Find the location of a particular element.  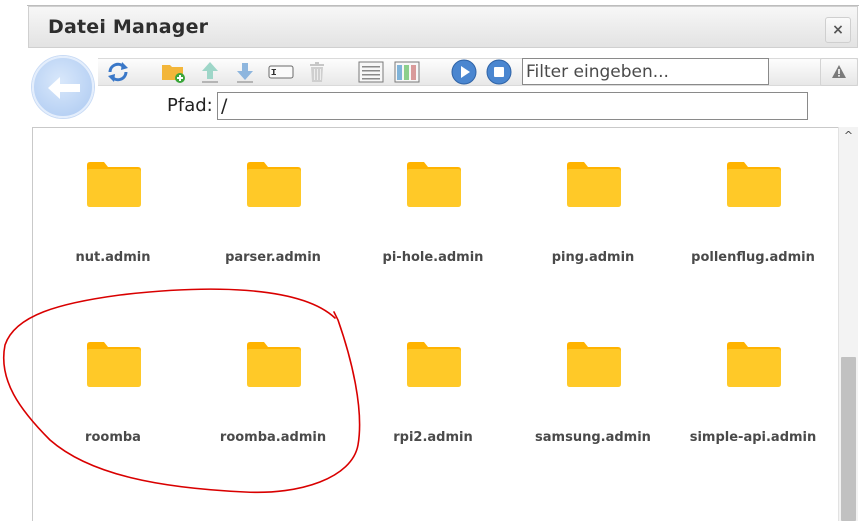

vertical-scrollbar: ^ is located at coordinates (848, 324).